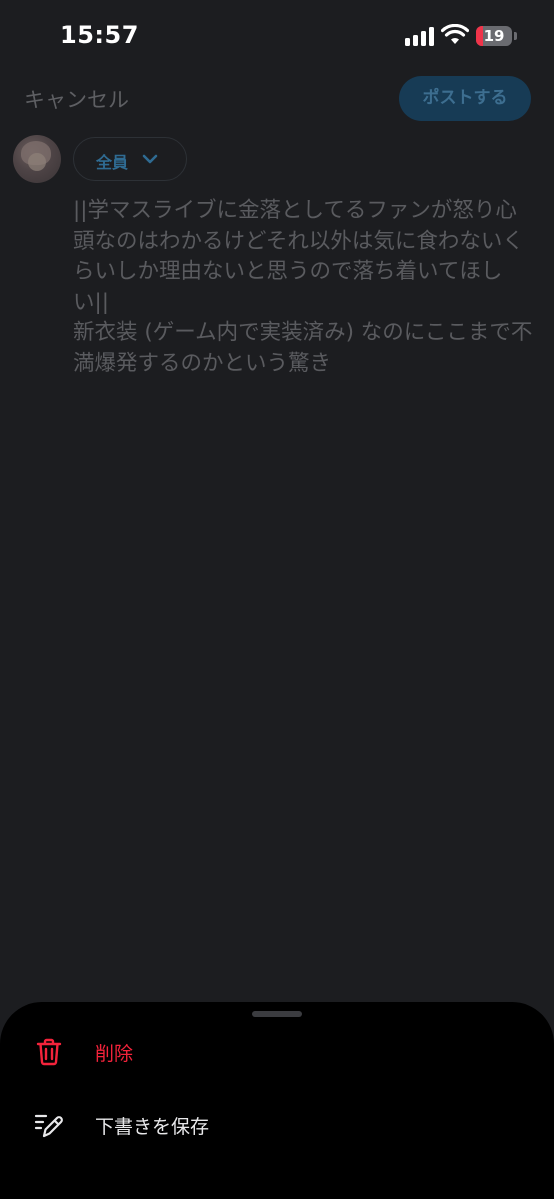 This screenshot has height=1199, width=554. Describe the element at coordinates (99, 35) in the screenshot. I see `status-time: 15:57` at that location.